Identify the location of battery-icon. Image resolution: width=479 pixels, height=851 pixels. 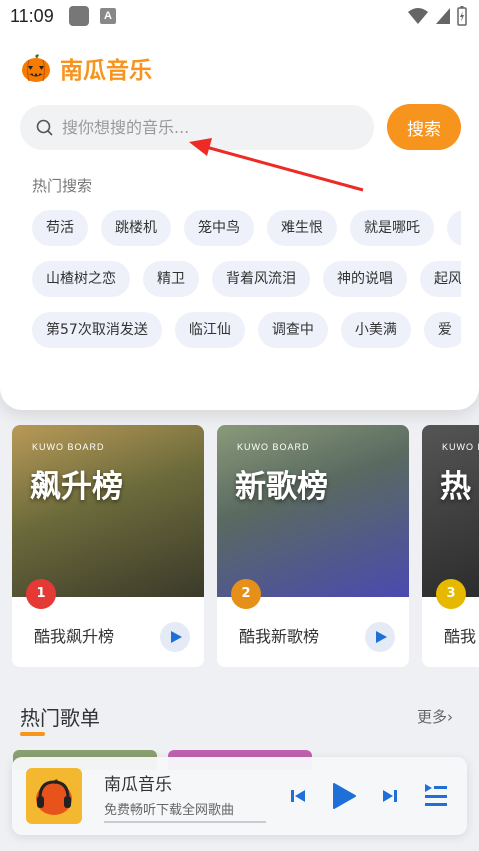
(462, 16).